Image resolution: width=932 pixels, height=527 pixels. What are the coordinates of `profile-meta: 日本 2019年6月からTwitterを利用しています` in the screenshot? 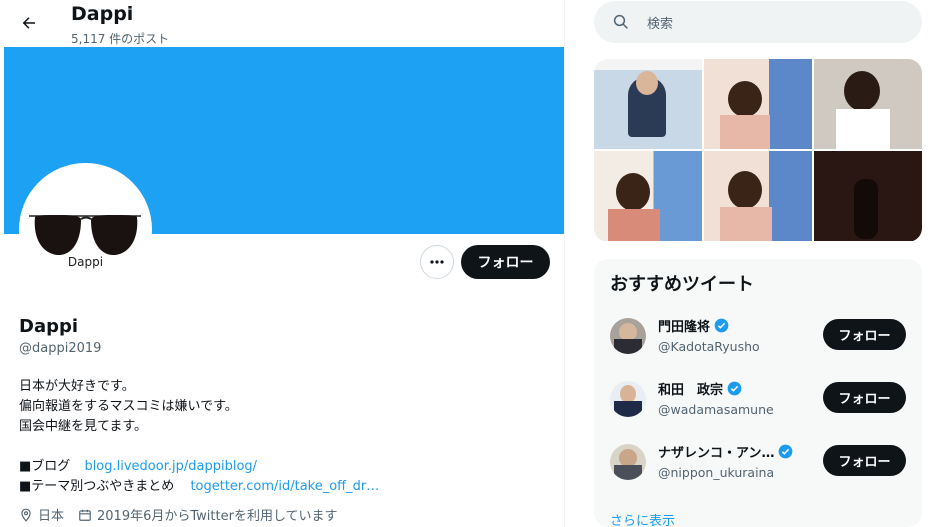 It's located at (178, 514).